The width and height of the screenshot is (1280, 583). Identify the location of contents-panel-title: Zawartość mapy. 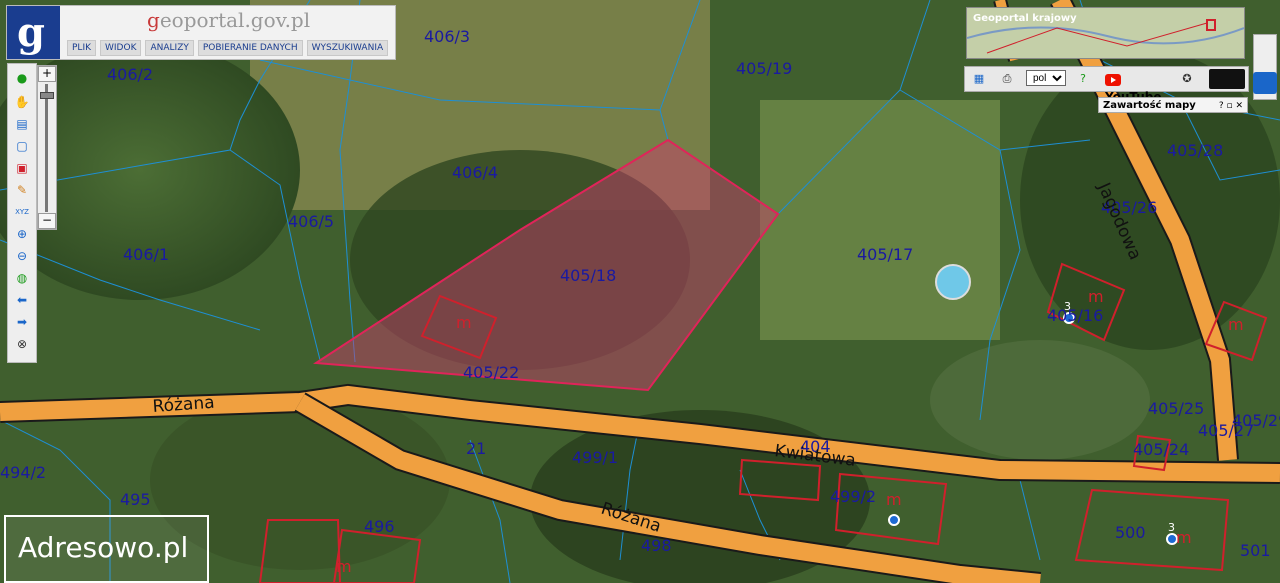
(1149, 105).